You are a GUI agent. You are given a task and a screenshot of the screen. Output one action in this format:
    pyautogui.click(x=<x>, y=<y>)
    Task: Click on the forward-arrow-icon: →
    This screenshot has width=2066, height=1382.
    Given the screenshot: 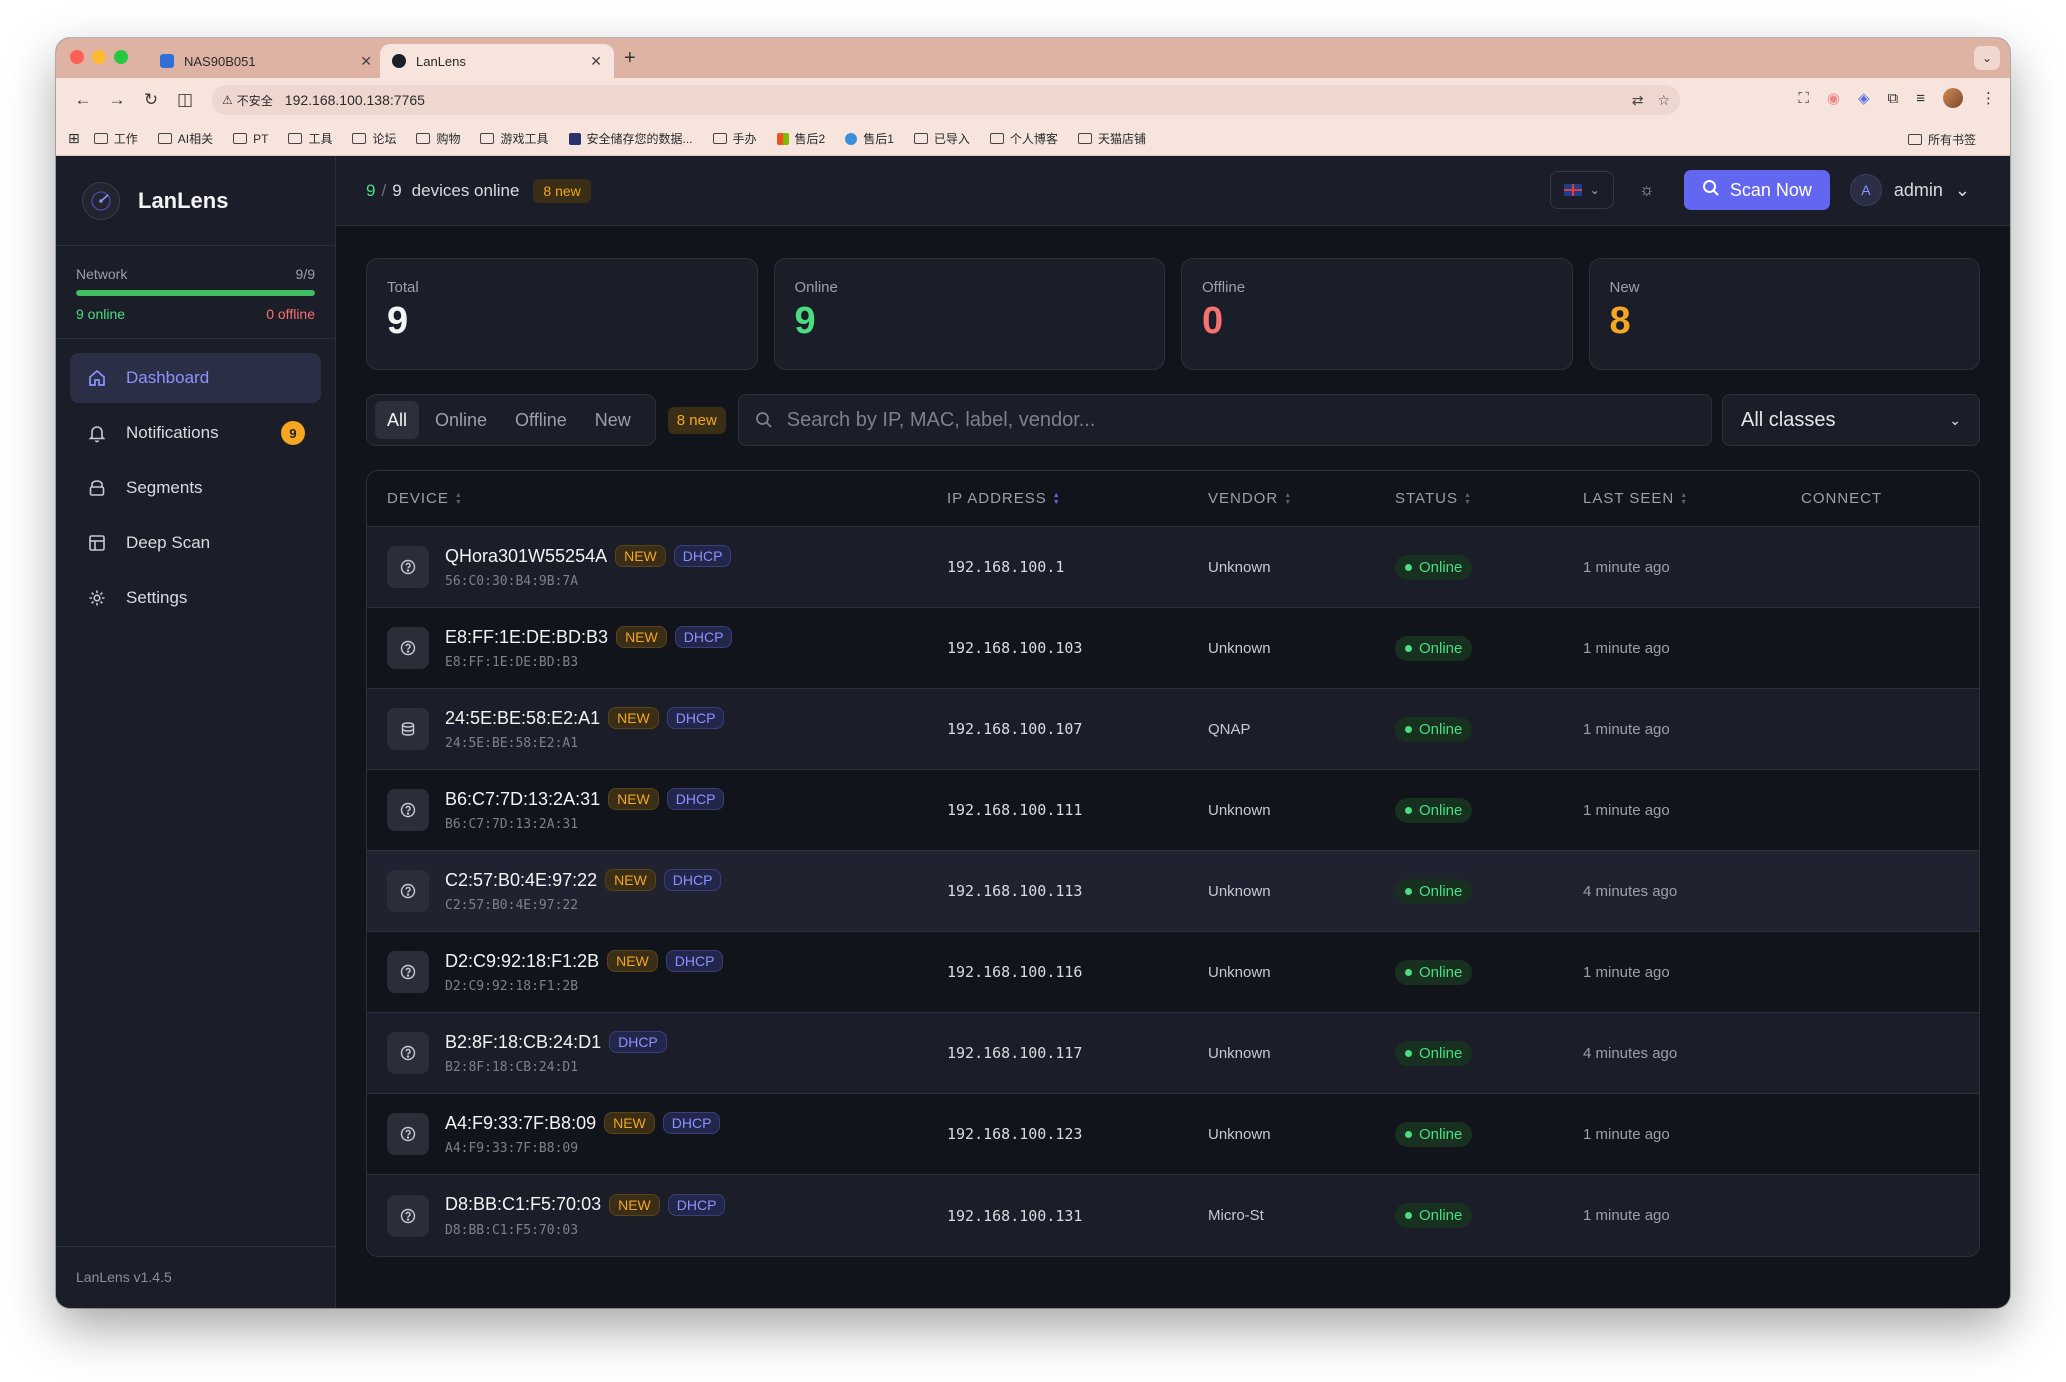 What is the action you would take?
    pyautogui.click(x=117, y=100)
    